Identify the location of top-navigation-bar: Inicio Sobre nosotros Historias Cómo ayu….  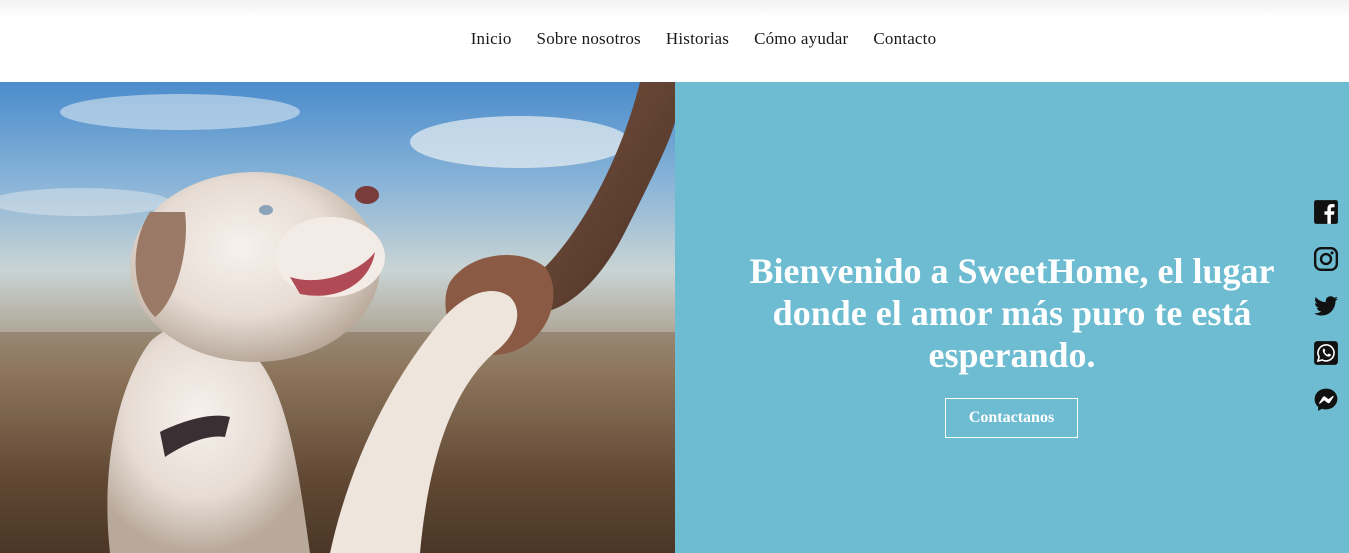
(674, 41).